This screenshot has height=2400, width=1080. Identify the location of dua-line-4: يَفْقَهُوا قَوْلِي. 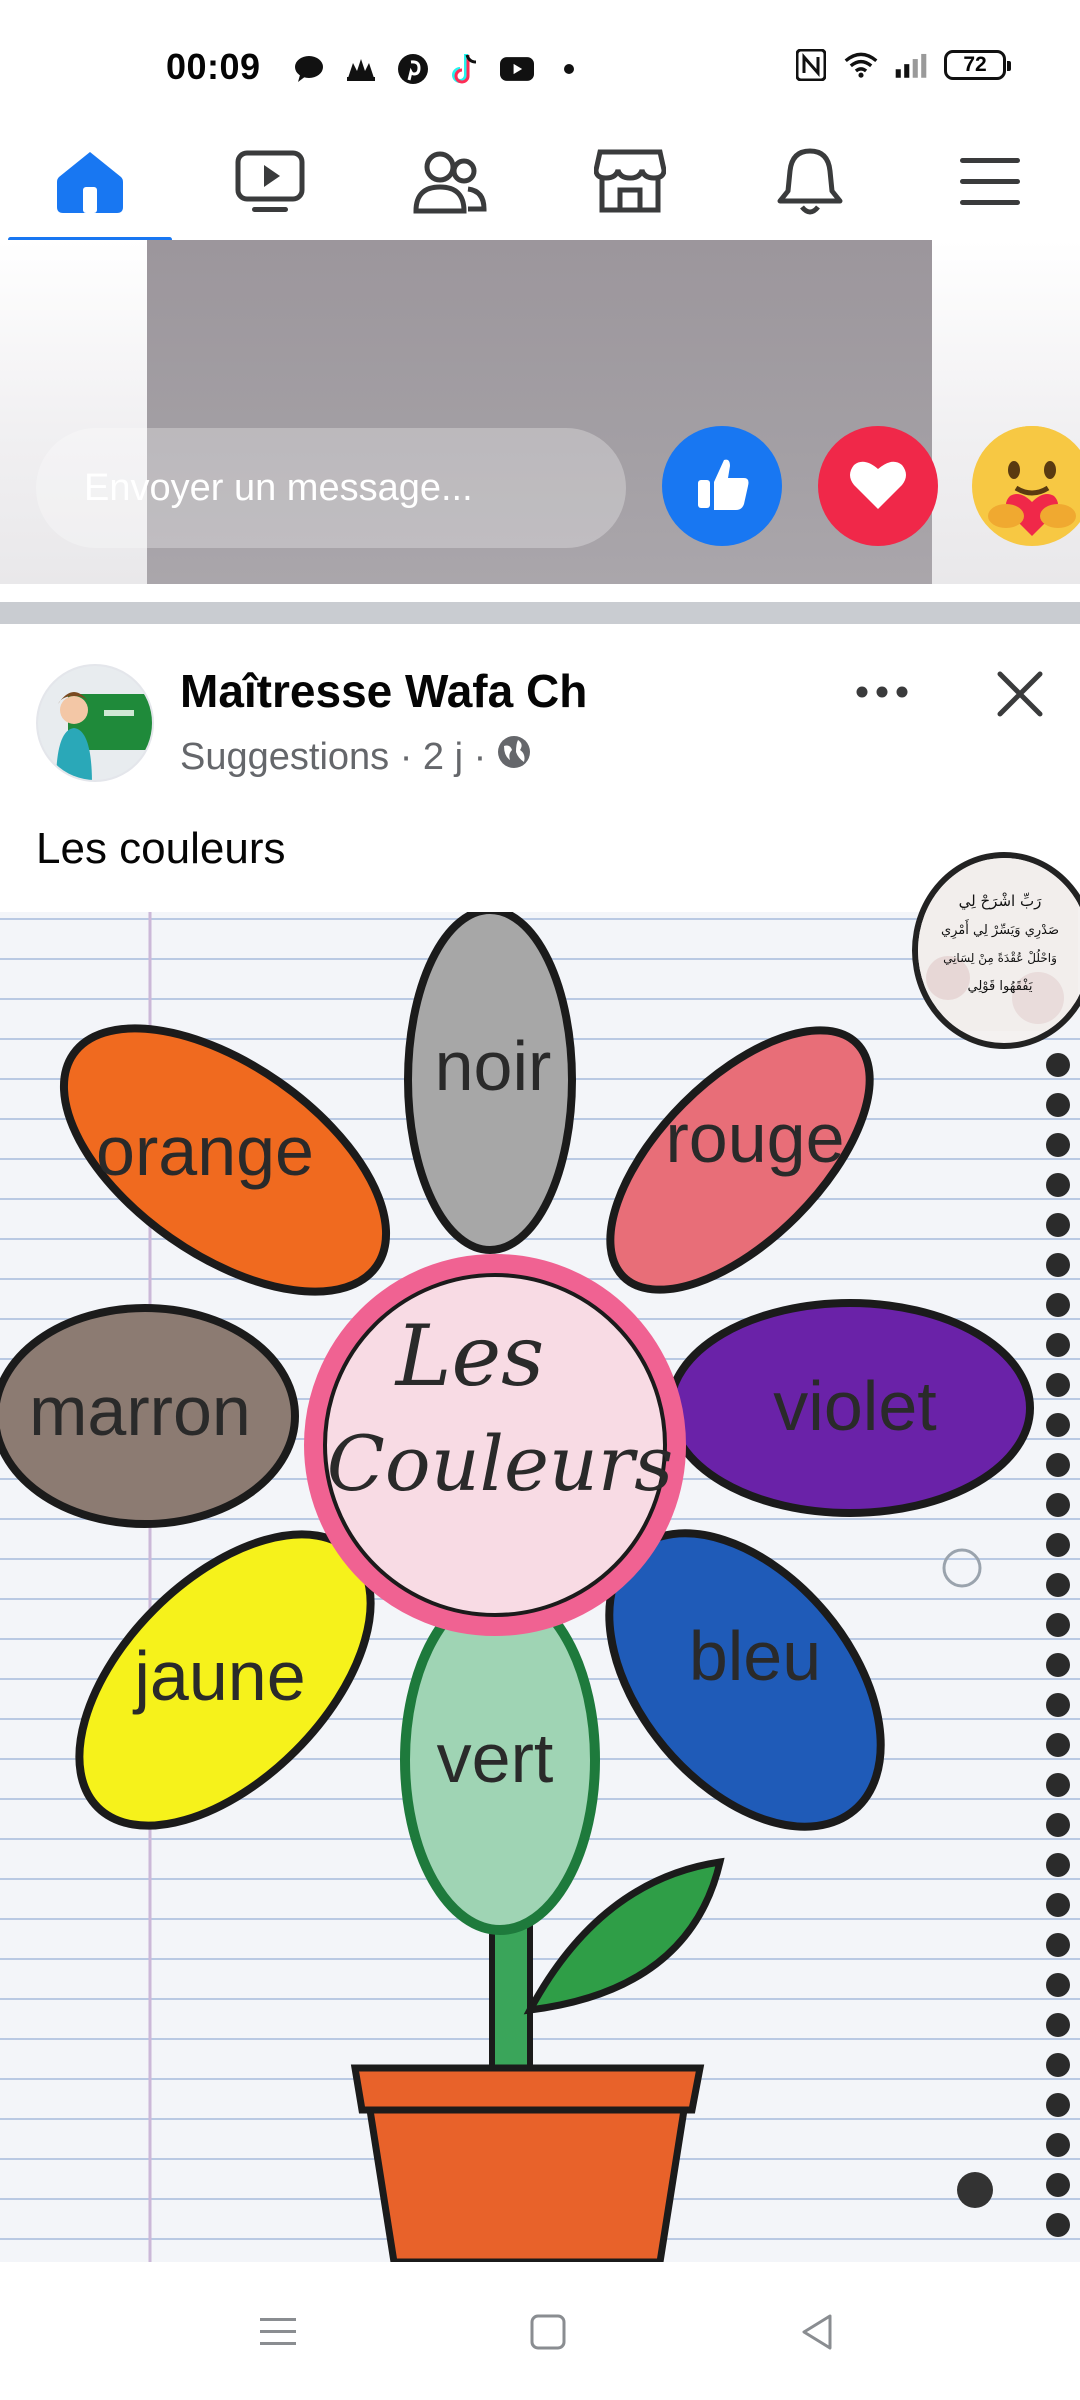
(1001, 986).